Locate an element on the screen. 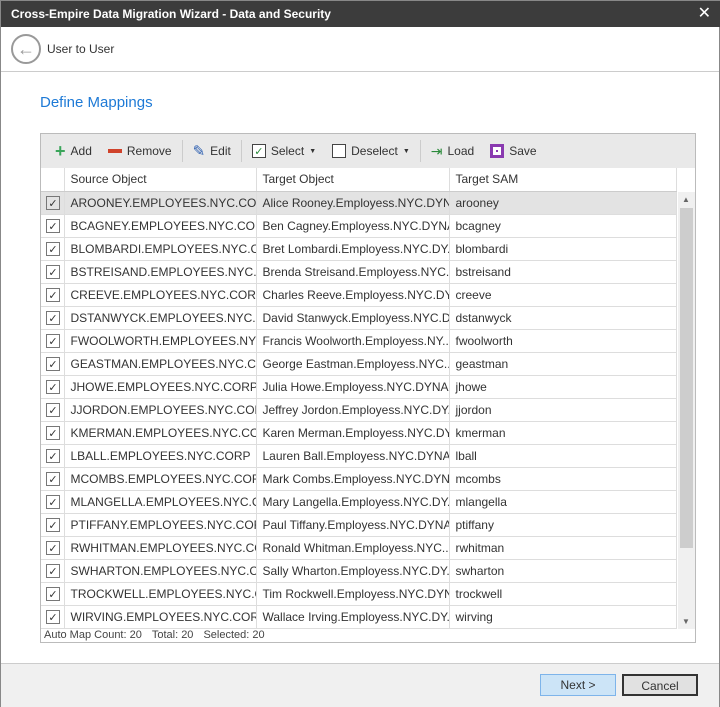  target-sam-cell: jjordon is located at coordinates (563, 410).